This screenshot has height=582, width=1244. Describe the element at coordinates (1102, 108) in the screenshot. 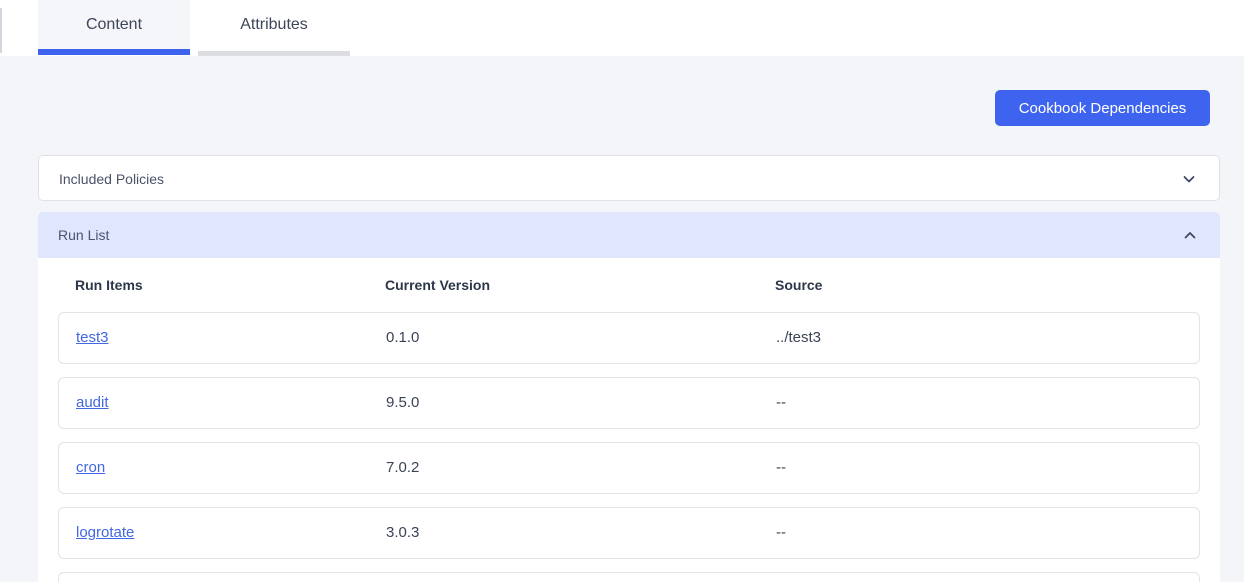

I see `cookbook-dependencies-button: Cookbook Dependencies` at that location.